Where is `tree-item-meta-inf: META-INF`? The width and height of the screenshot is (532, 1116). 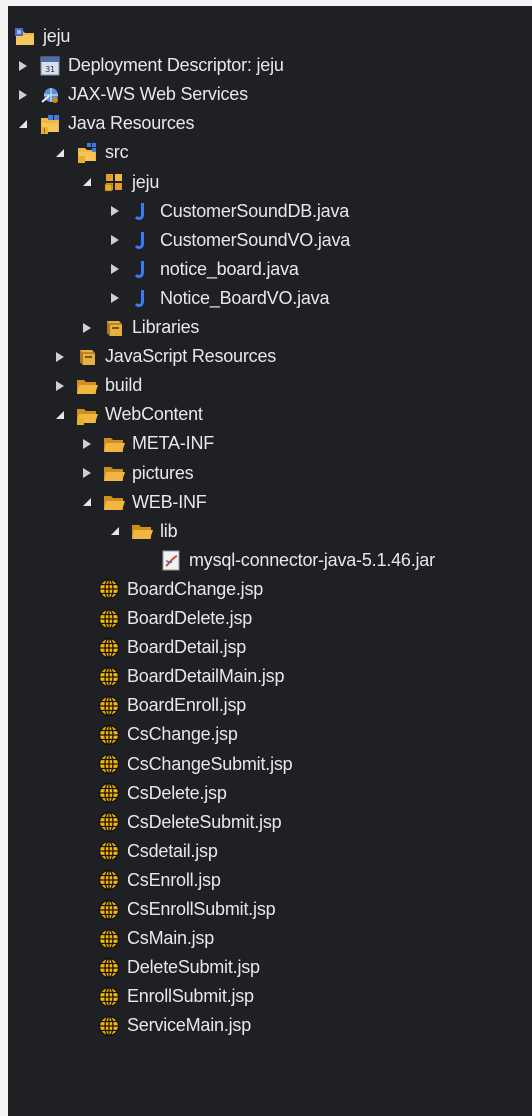
tree-item-meta-inf: META-INF is located at coordinates (147, 443).